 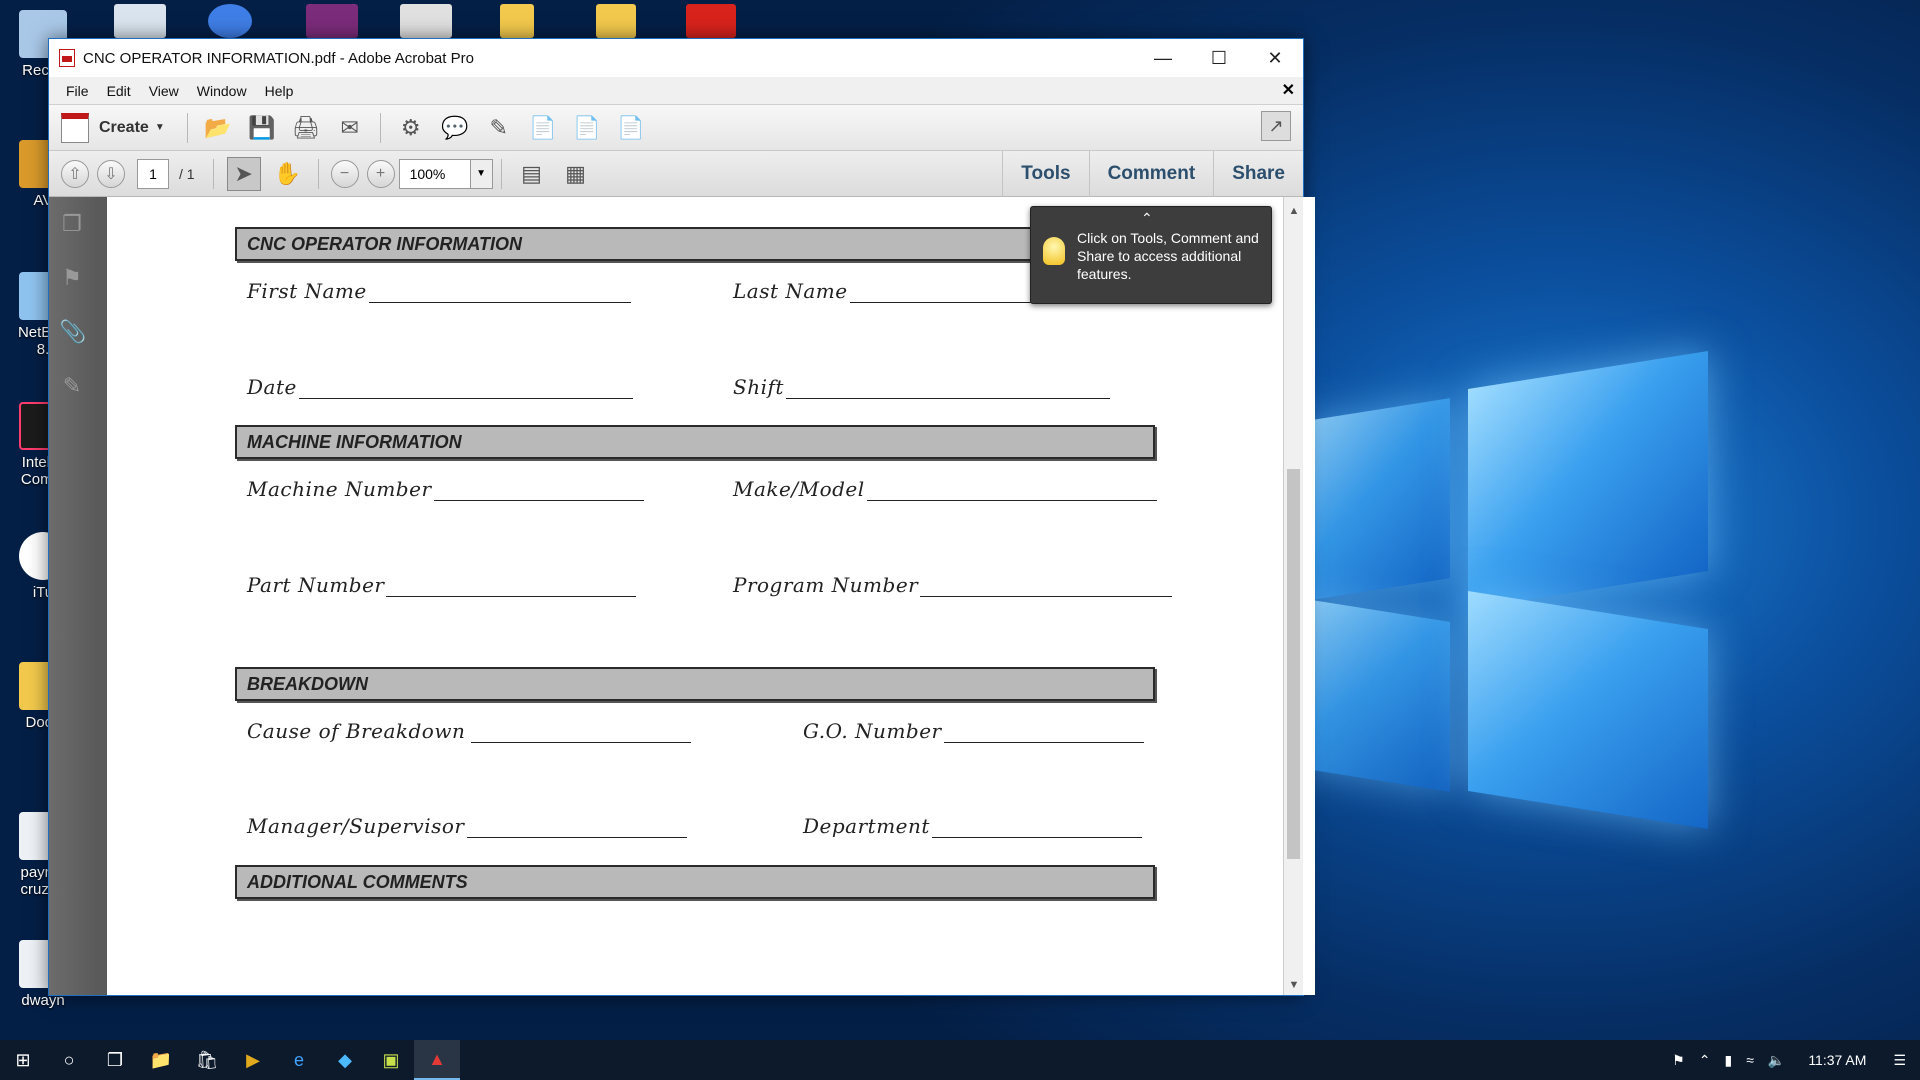 I want to click on field-cause-of-breakdown: Cause of Breakdown, so click(x=469, y=731).